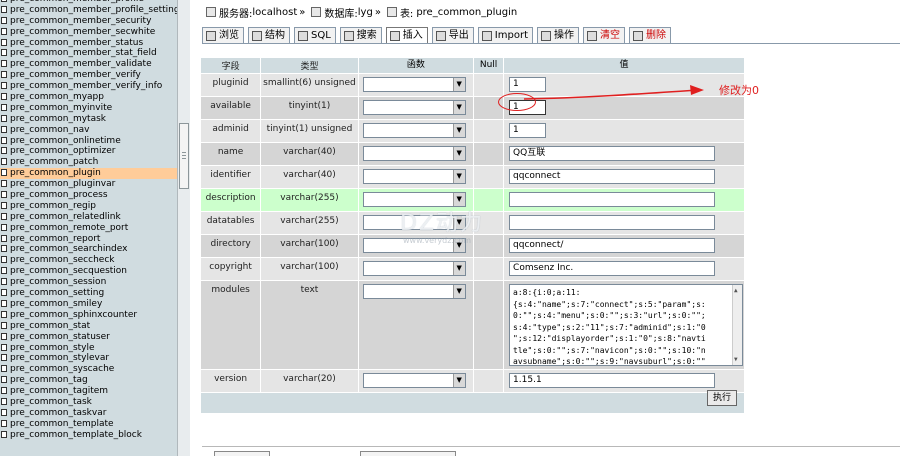 The width and height of the screenshot is (900, 456). I want to click on tab-empty: 清空, so click(604, 35).